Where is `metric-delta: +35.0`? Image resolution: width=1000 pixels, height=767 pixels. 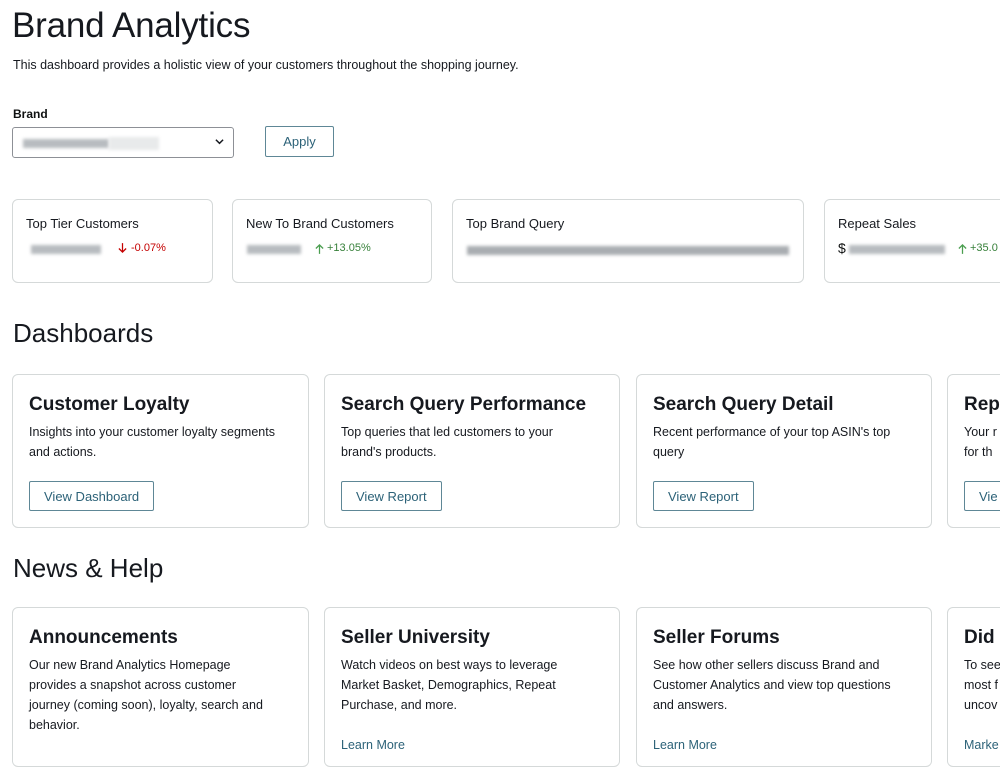 metric-delta: +35.0 is located at coordinates (984, 248).